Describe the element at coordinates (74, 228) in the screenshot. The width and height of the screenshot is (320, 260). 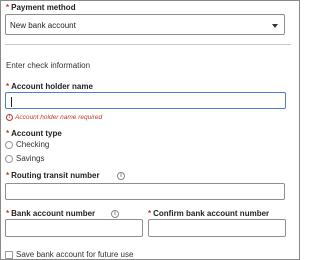
I see `bank-account-input` at that location.